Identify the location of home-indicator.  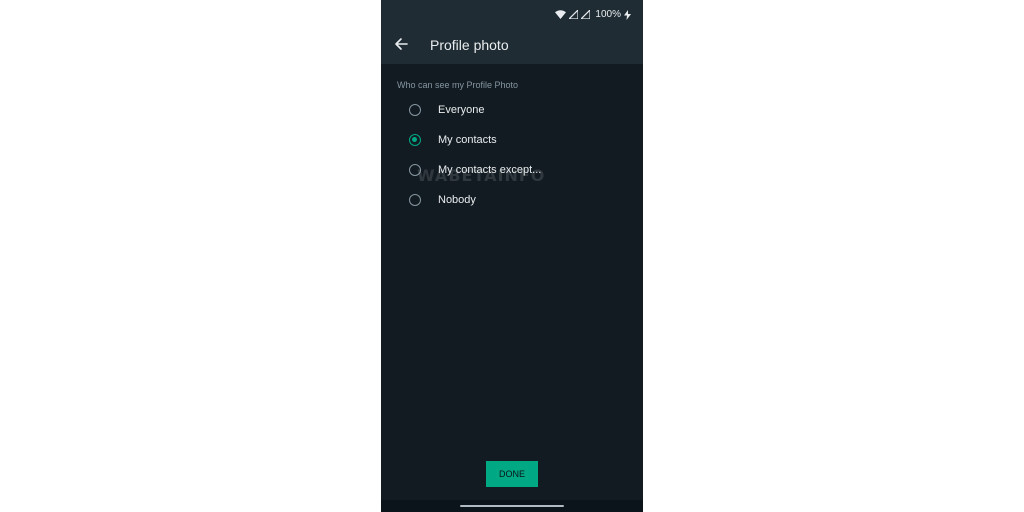
(512, 506).